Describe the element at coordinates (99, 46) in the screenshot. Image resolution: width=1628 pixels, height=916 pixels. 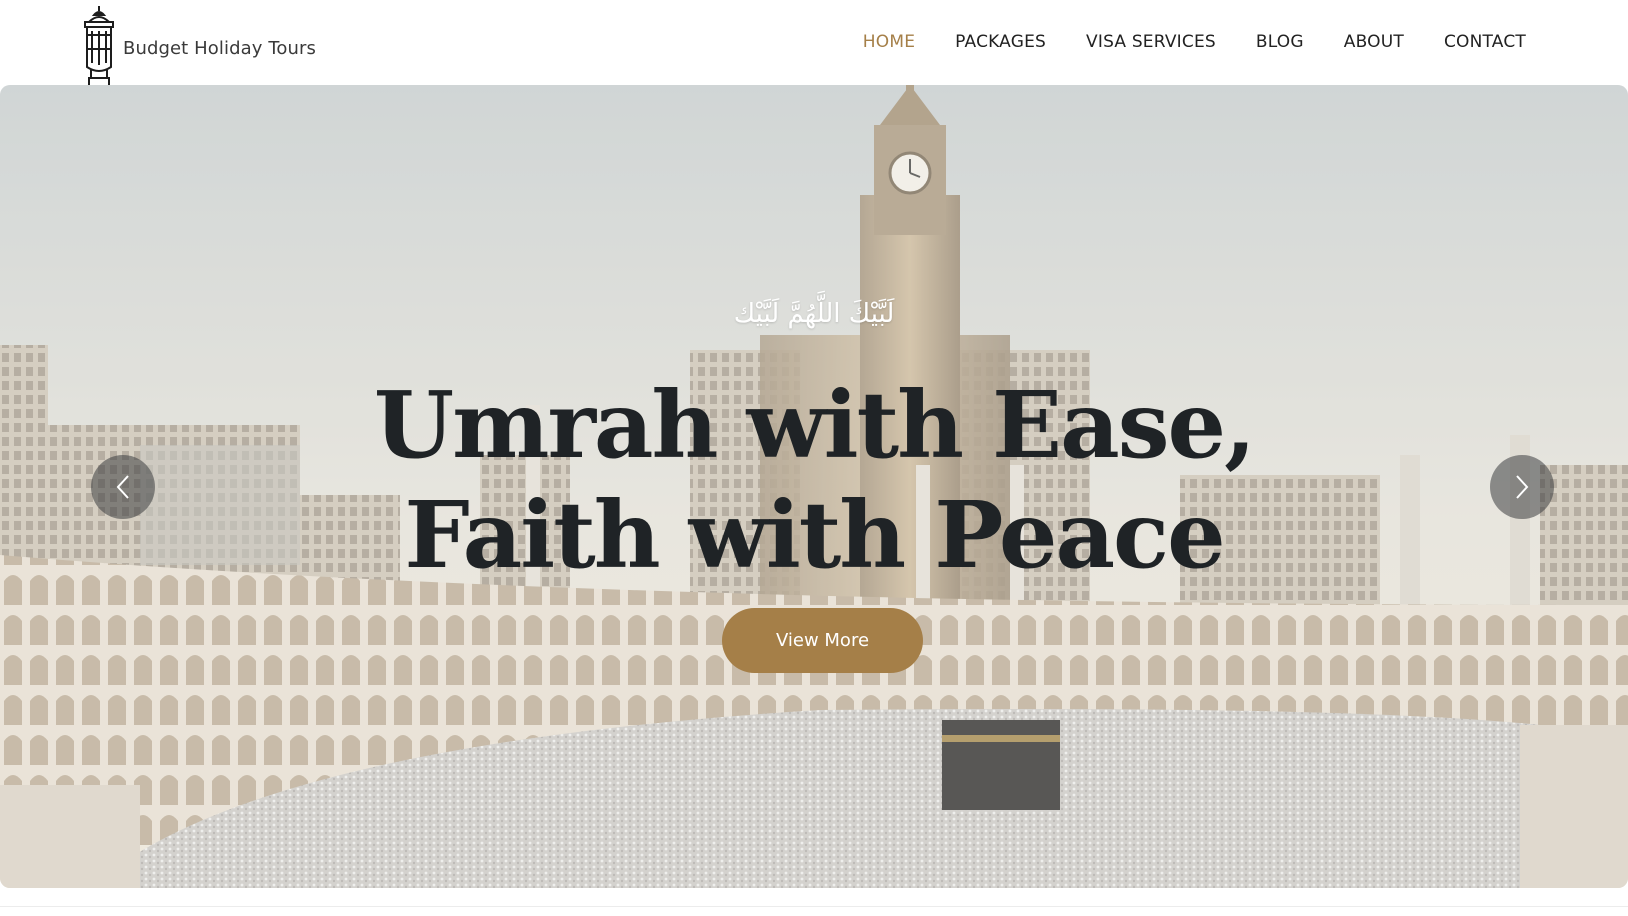
I see `lantern-icon` at that location.